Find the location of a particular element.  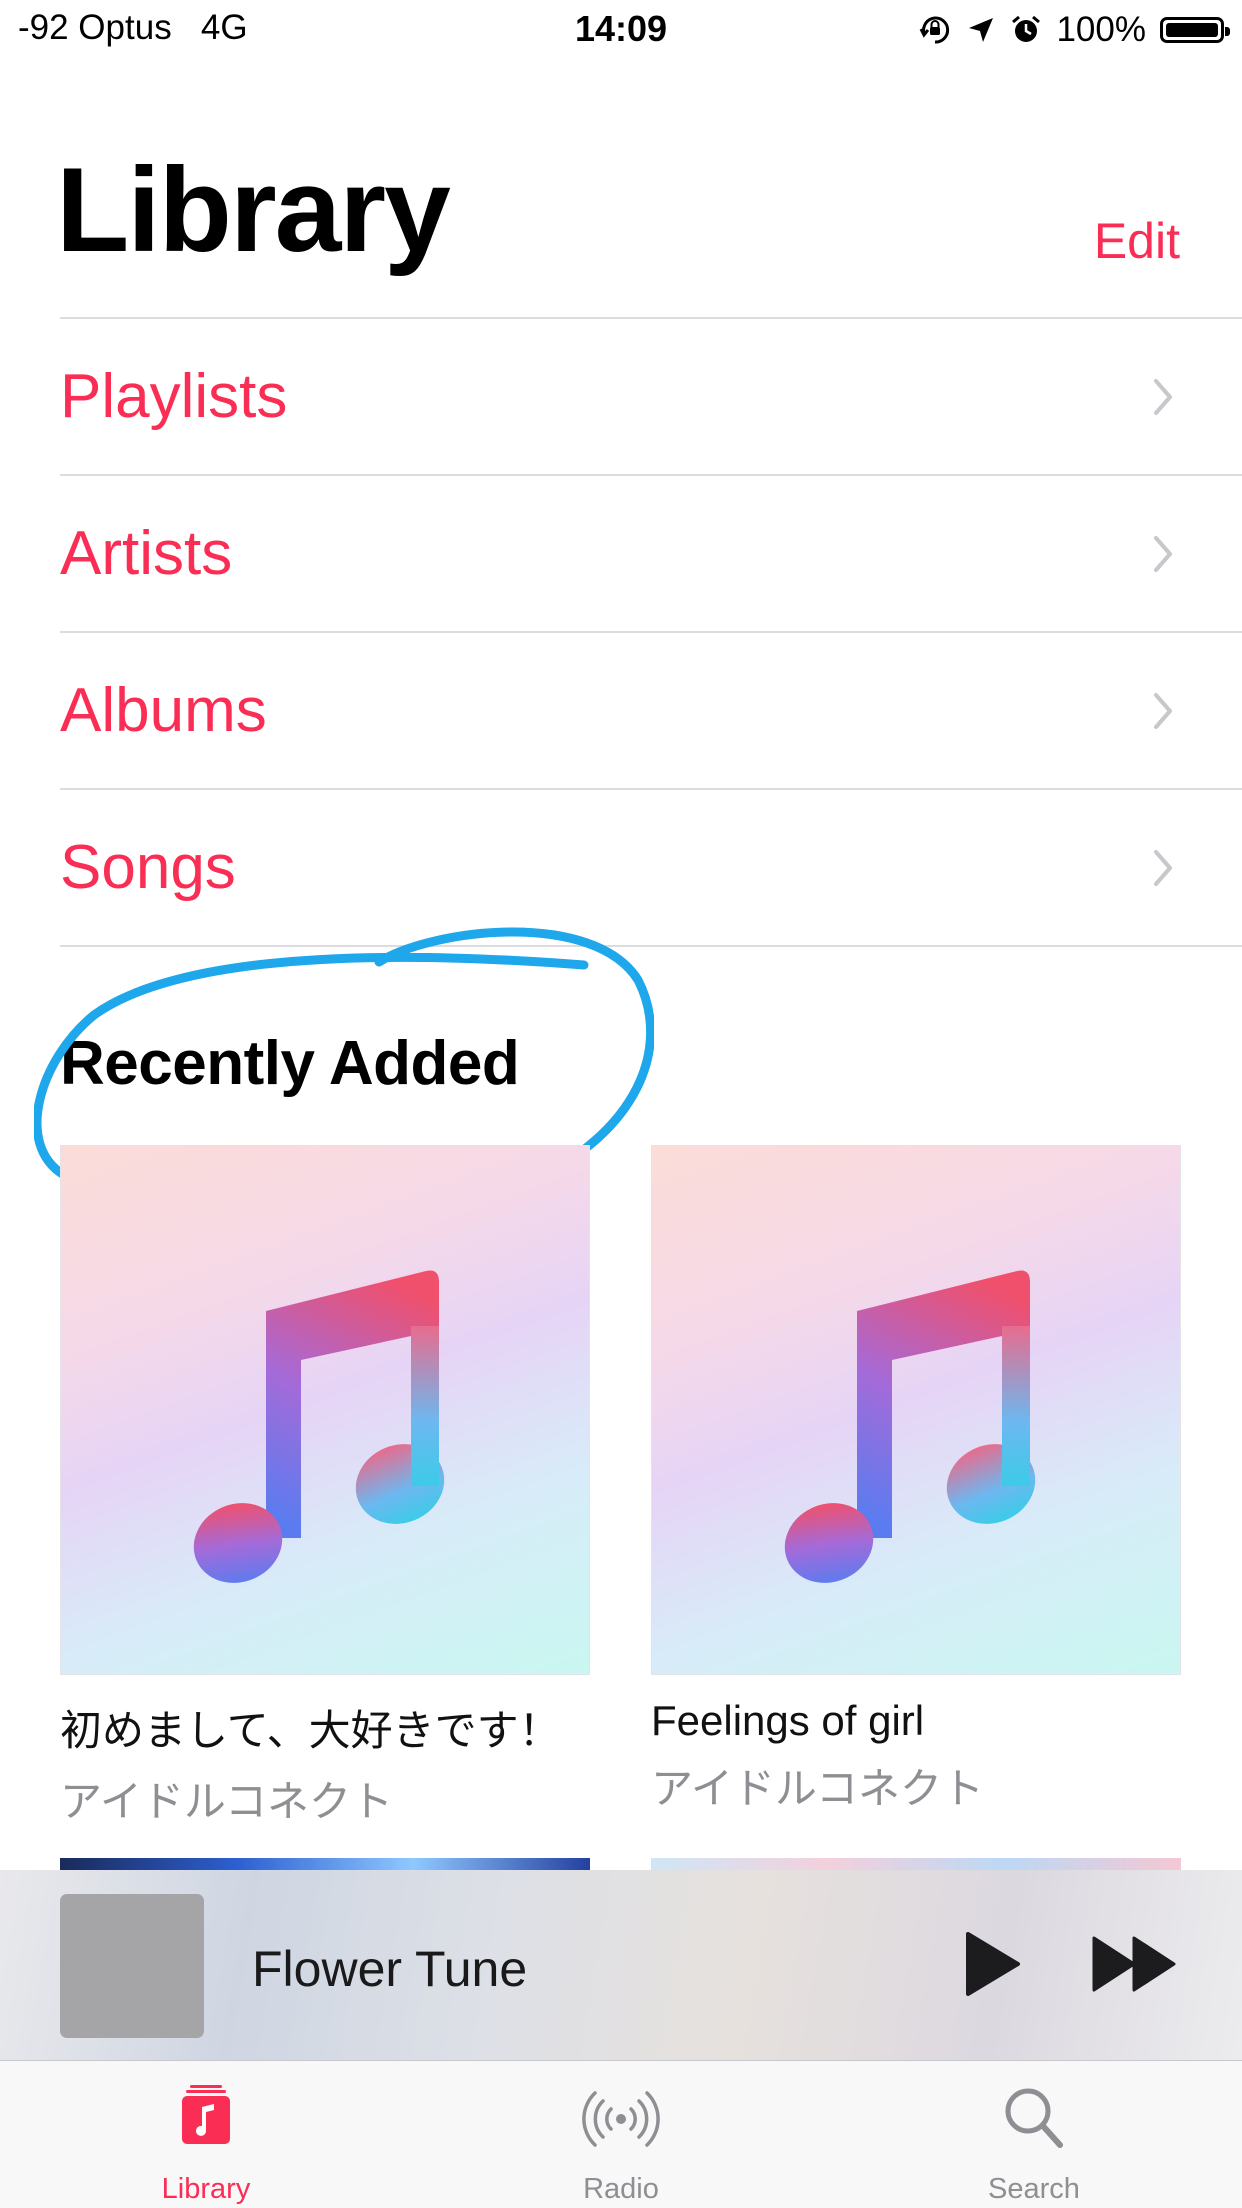

menu-item-label: Albums is located at coordinates (163, 710).